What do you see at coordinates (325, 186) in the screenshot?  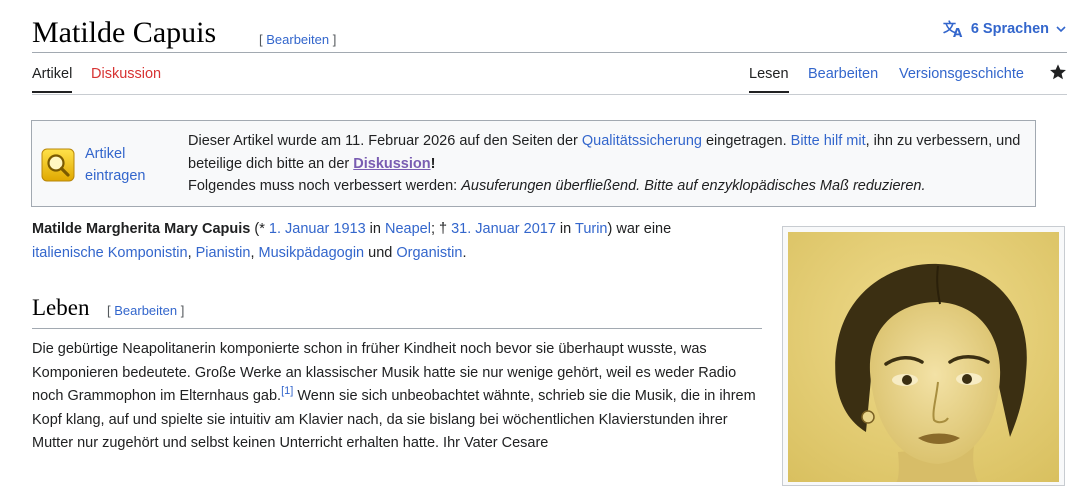 I see `notice-todo-label: Folgendes muss noch verbessert werden:` at bounding box center [325, 186].